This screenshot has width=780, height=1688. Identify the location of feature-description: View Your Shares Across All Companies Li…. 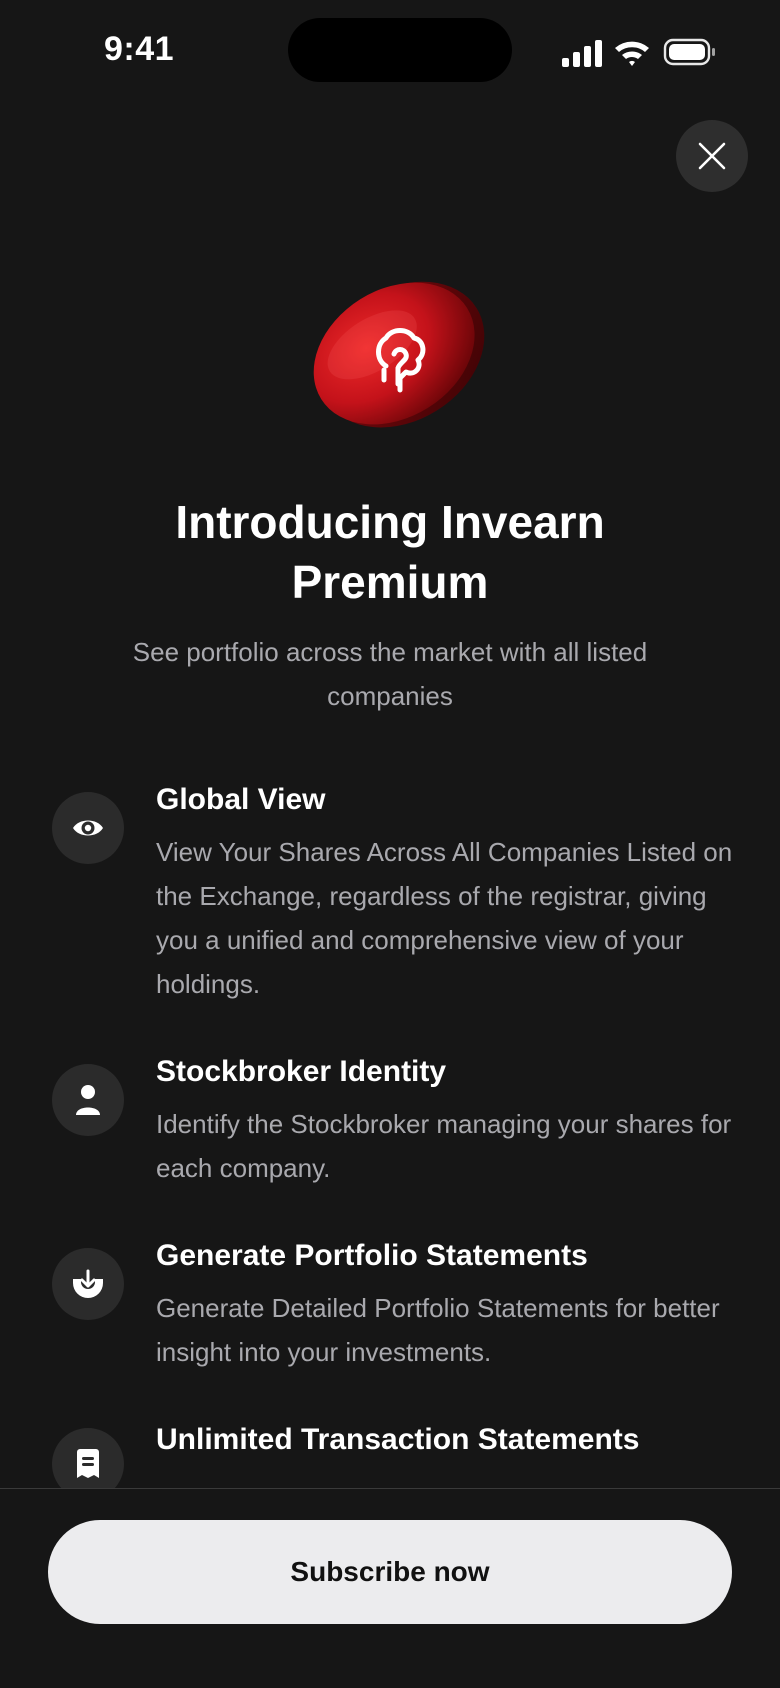
(444, 918).